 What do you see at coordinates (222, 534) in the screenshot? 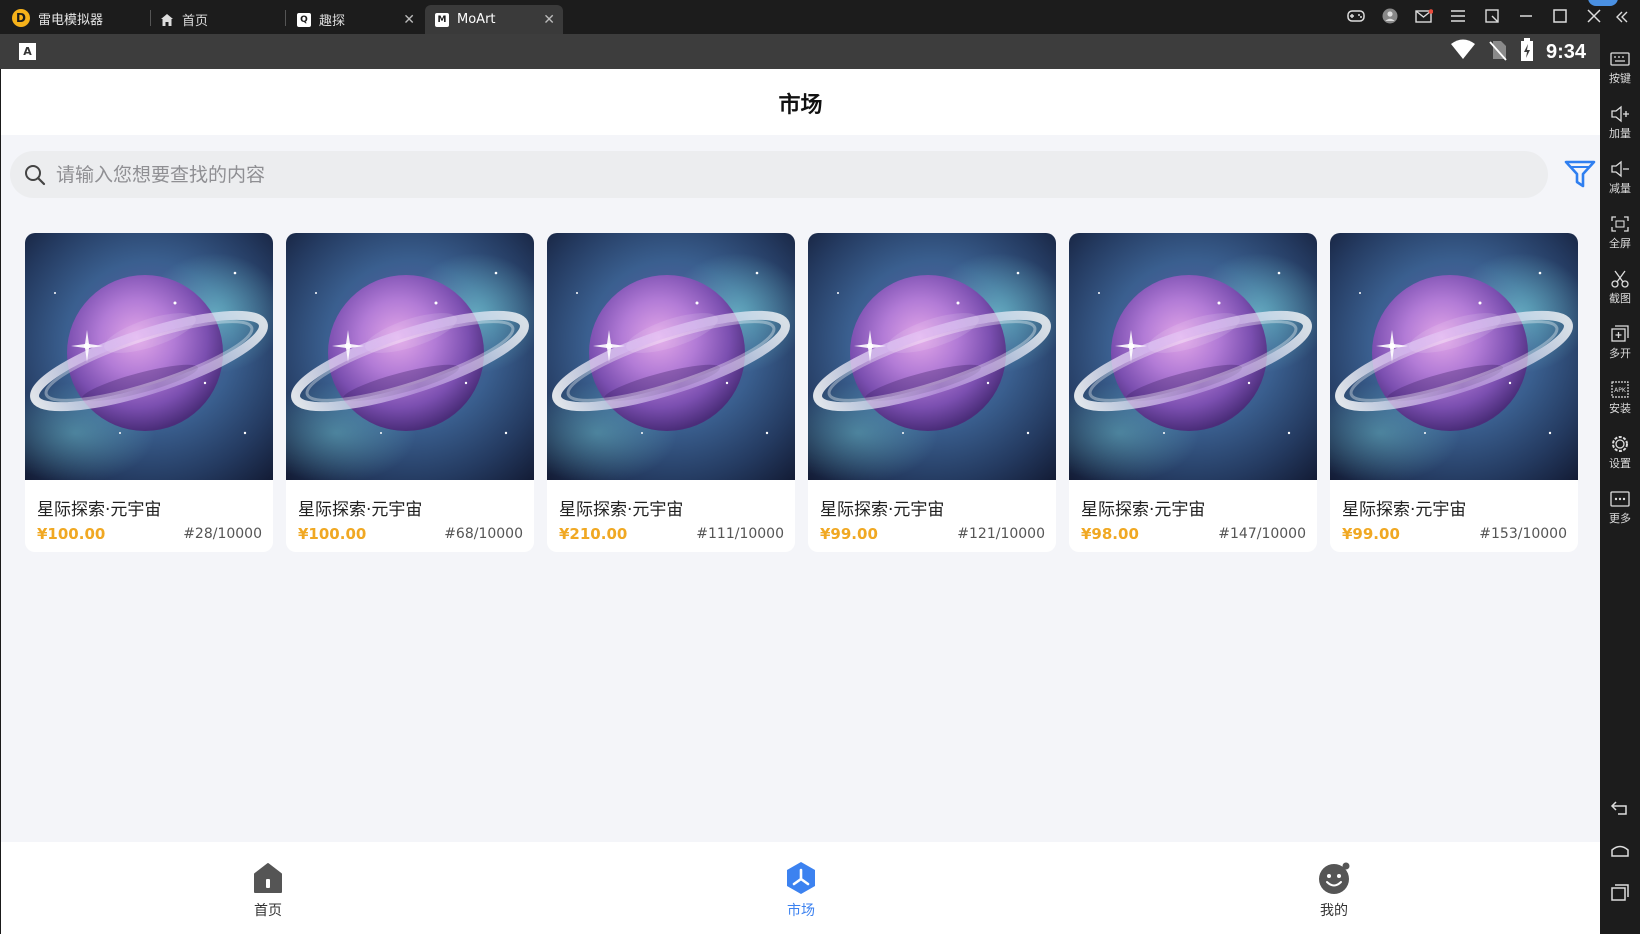
I see `item-serial: #28/10000` at bounding box center [222, 534].